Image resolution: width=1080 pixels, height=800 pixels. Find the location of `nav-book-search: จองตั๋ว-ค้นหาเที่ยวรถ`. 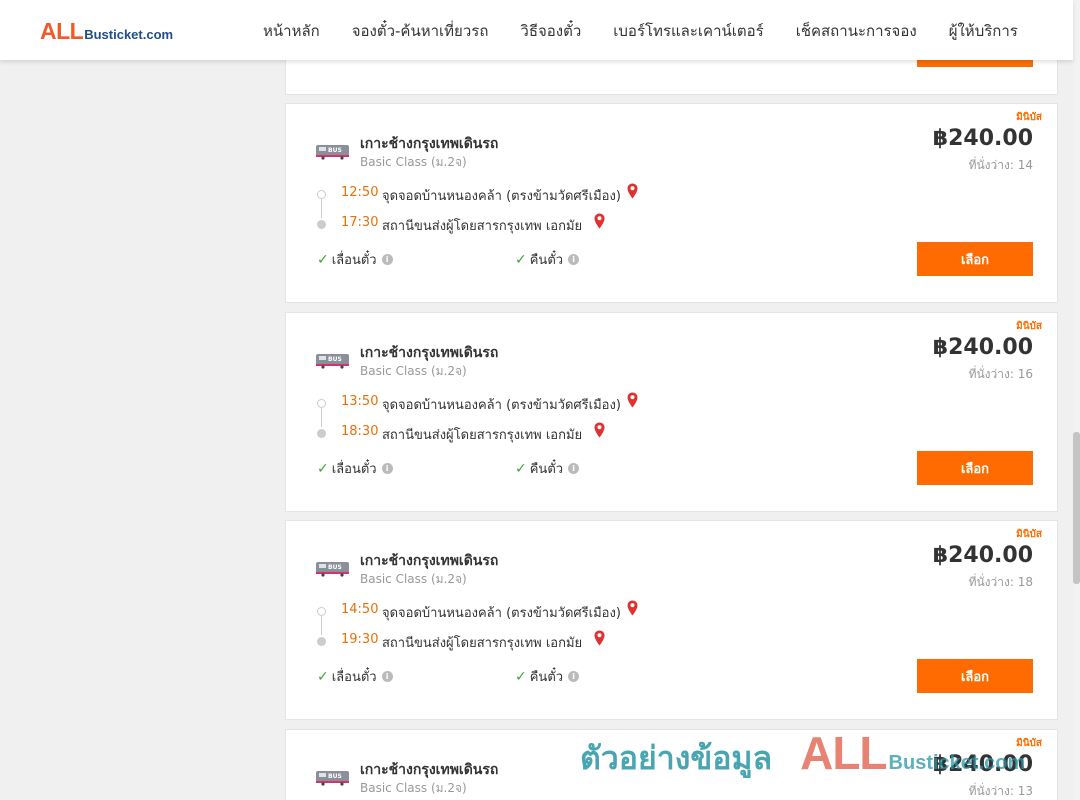

nav-book-search: จองตั๋ว-ค้นหาเที่ยวรถ is located at coordinates (420, 31).